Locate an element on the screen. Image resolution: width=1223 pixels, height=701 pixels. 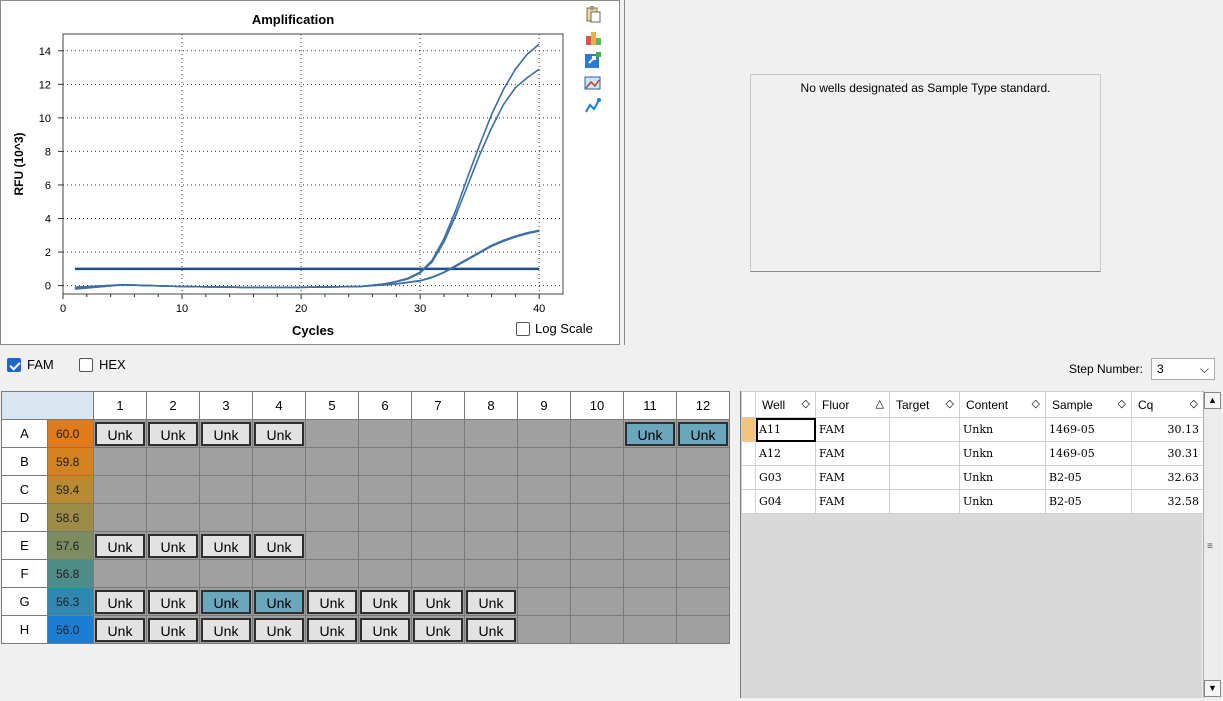
fam-checkbox is located at coordinates (14, 364).